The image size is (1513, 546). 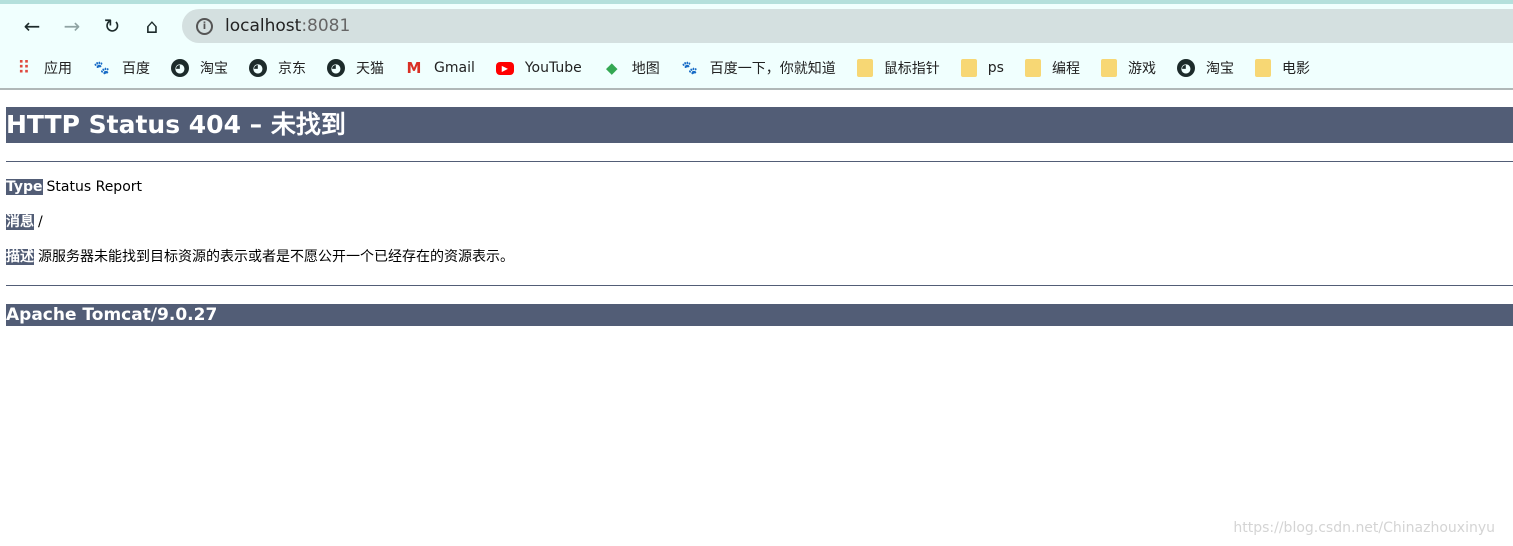 I want to click on bookmark-item: ◕ 天猫, so click(x=355, y=68).